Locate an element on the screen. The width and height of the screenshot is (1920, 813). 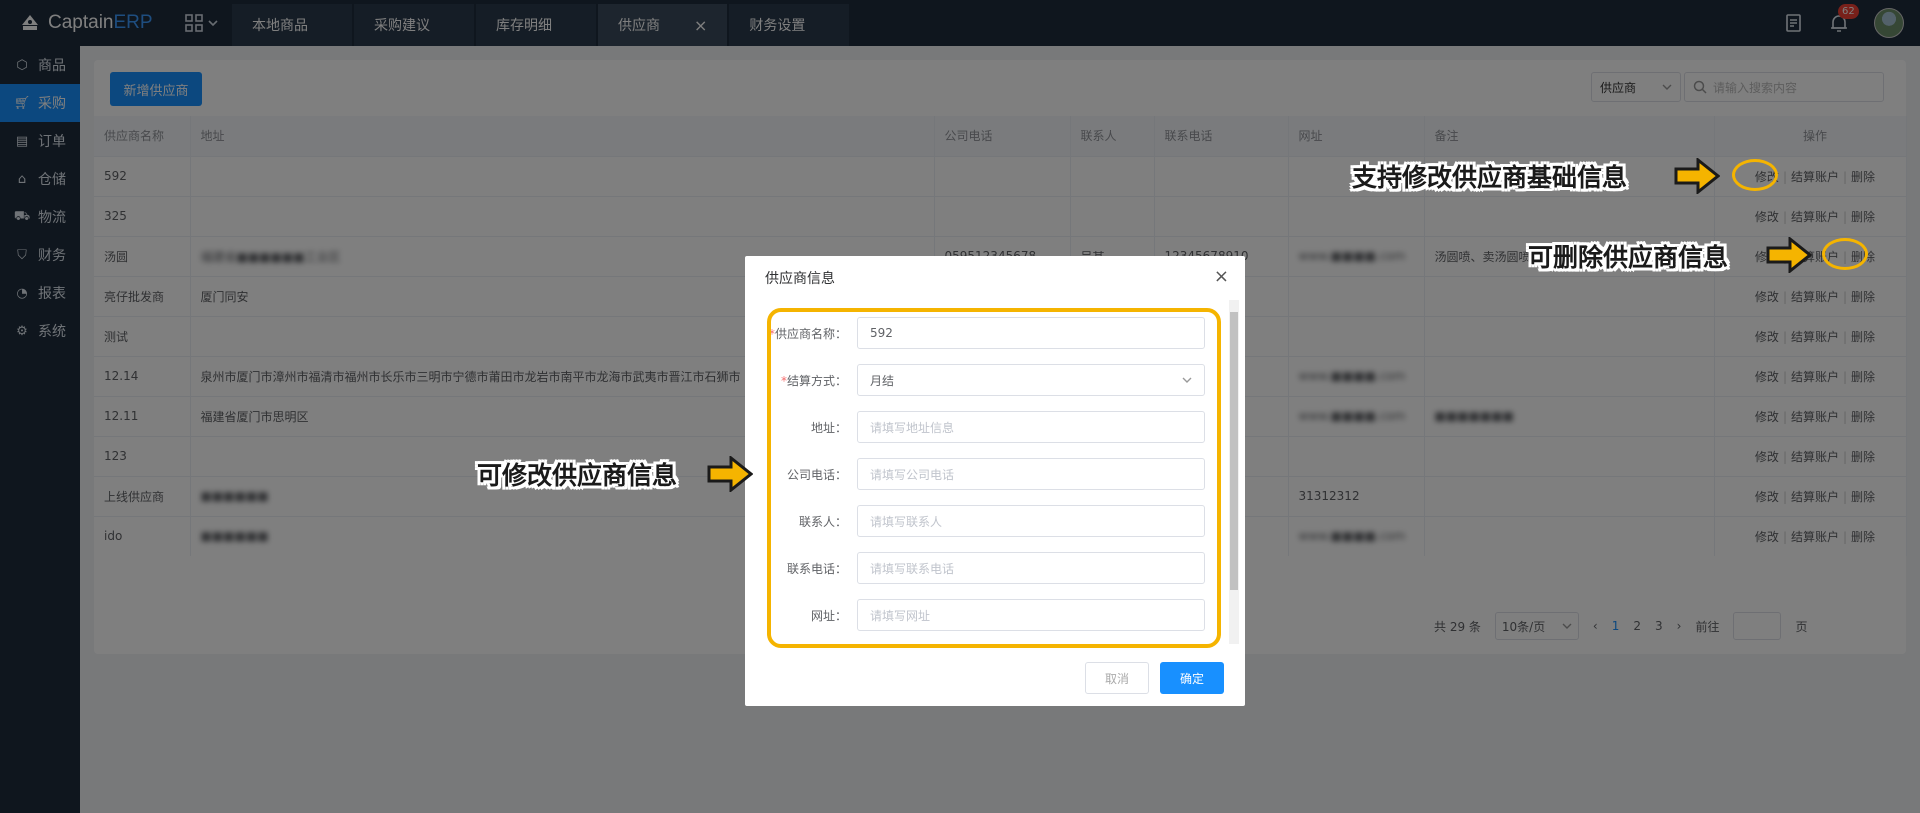
scroll-thumb is located at coordinates (1234, 451).